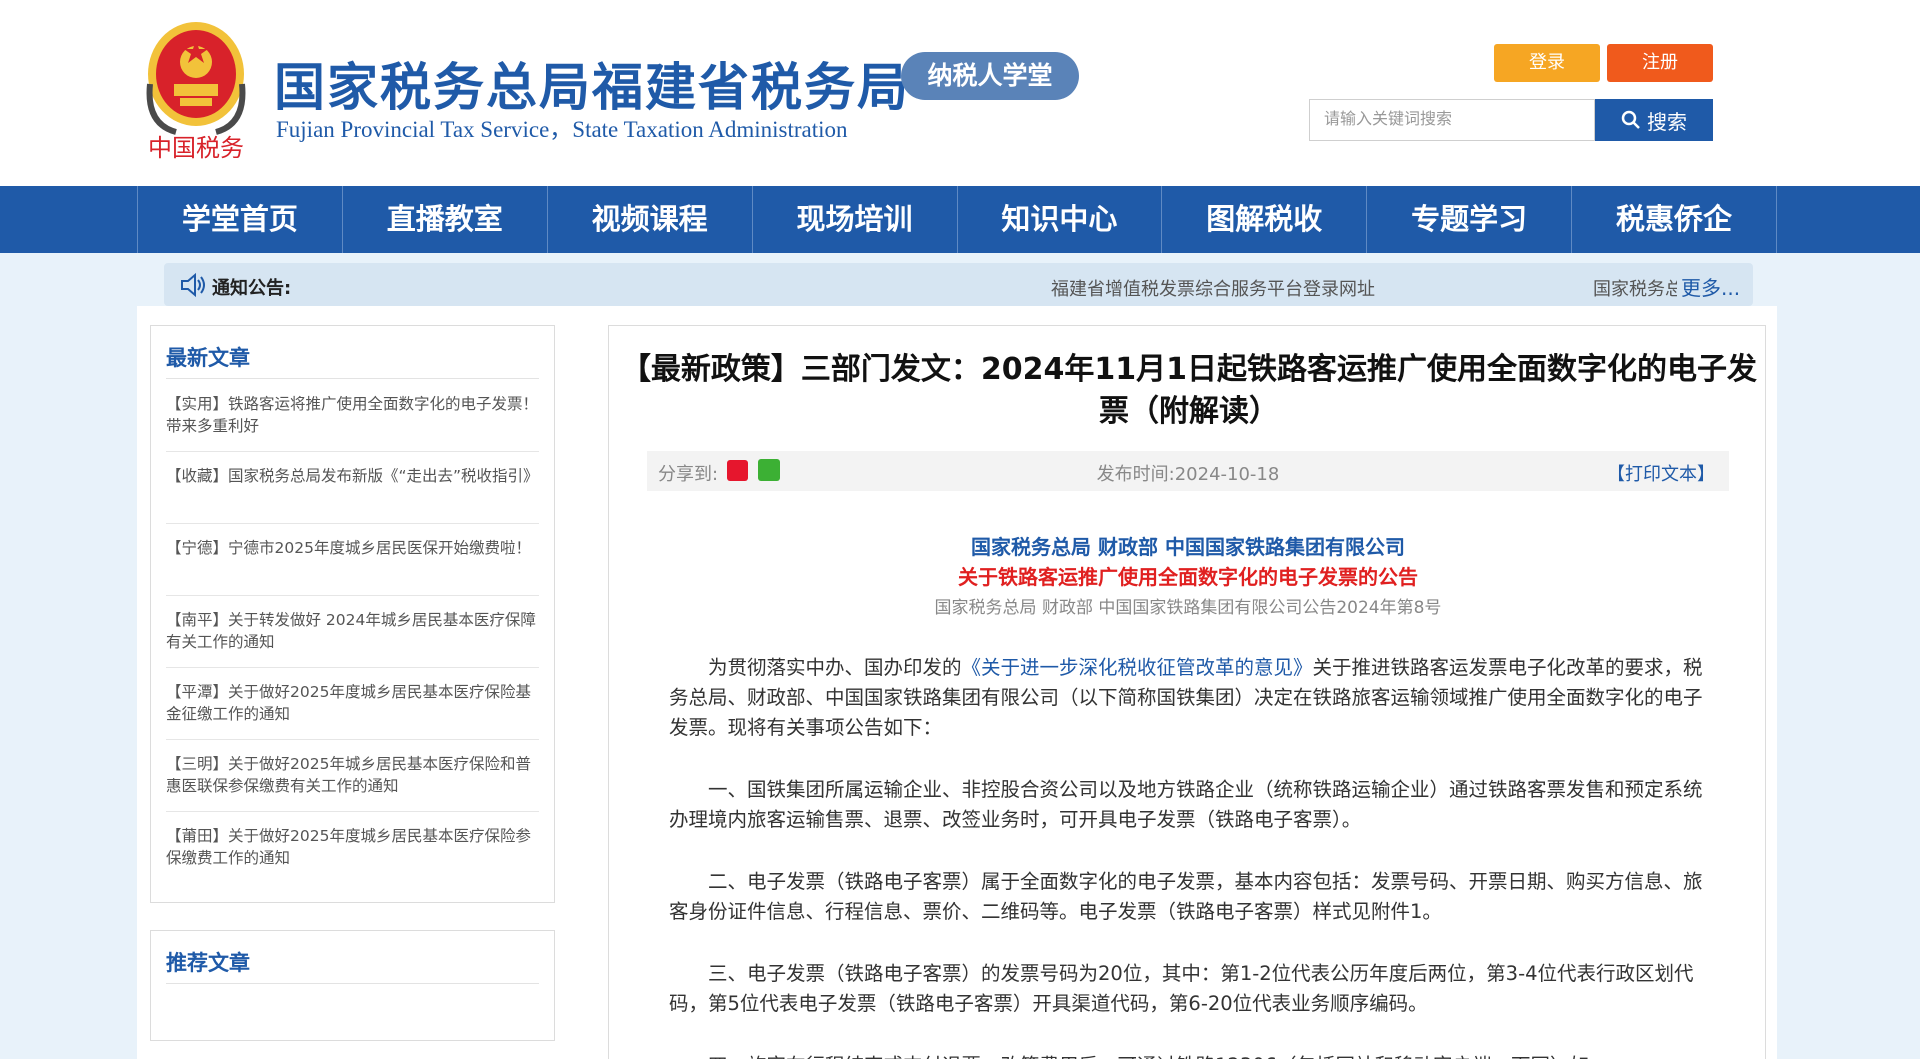  What do you see at coordinates (1188, 608) in the screenshot?
I see `announcement-number: 国家税务总局 财政部 中国国家铁路集团有限公司公告2024年第8号` at bounding box center [1188, 608].